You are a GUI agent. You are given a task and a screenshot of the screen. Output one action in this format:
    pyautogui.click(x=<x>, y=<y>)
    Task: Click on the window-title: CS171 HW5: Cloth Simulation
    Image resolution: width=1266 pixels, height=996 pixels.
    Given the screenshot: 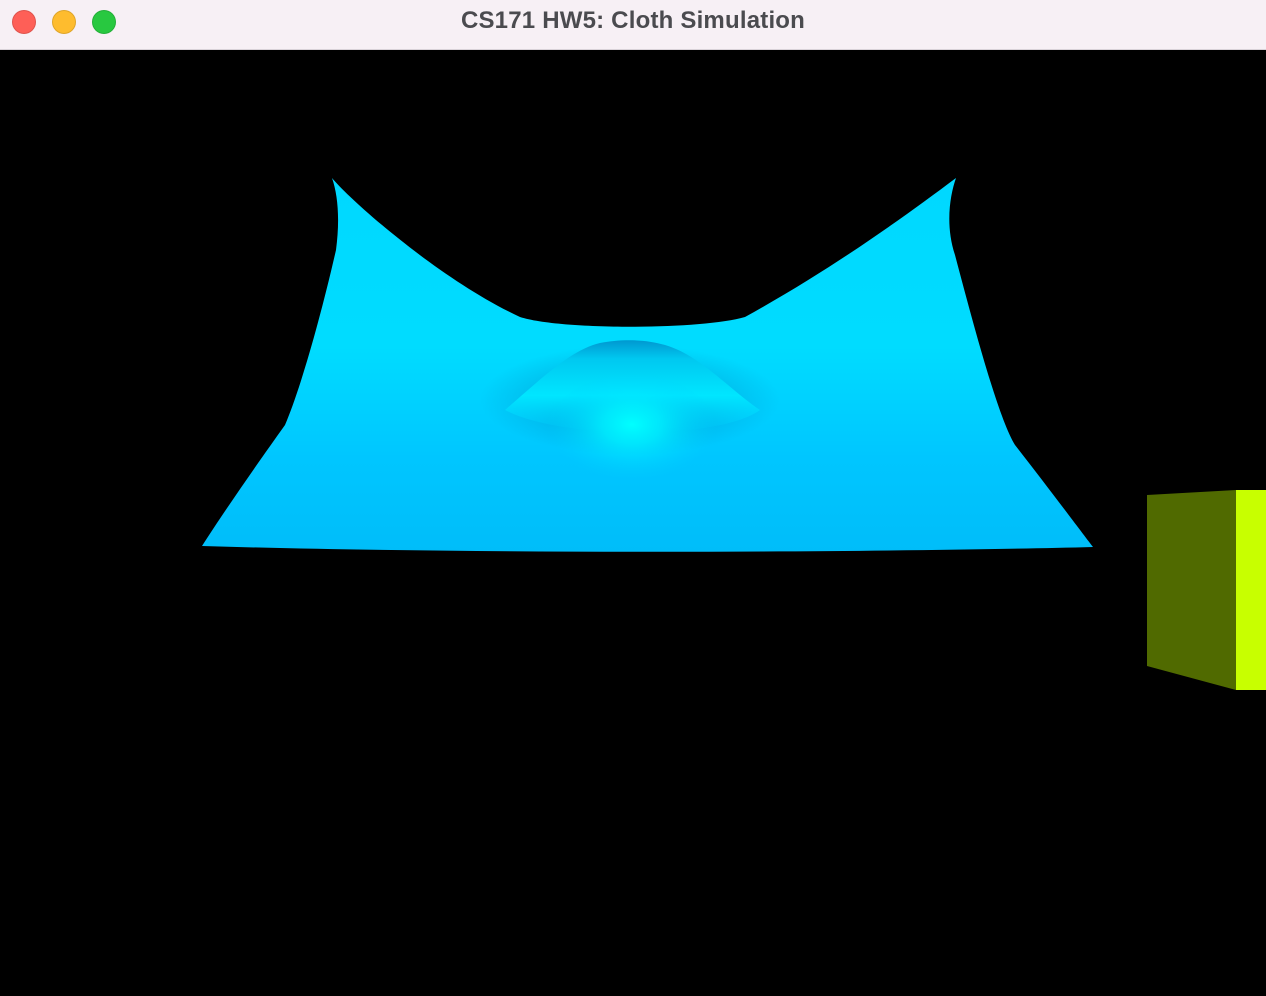 What is the action you would take?
    pyautogui.click(x=633, y=20)
    